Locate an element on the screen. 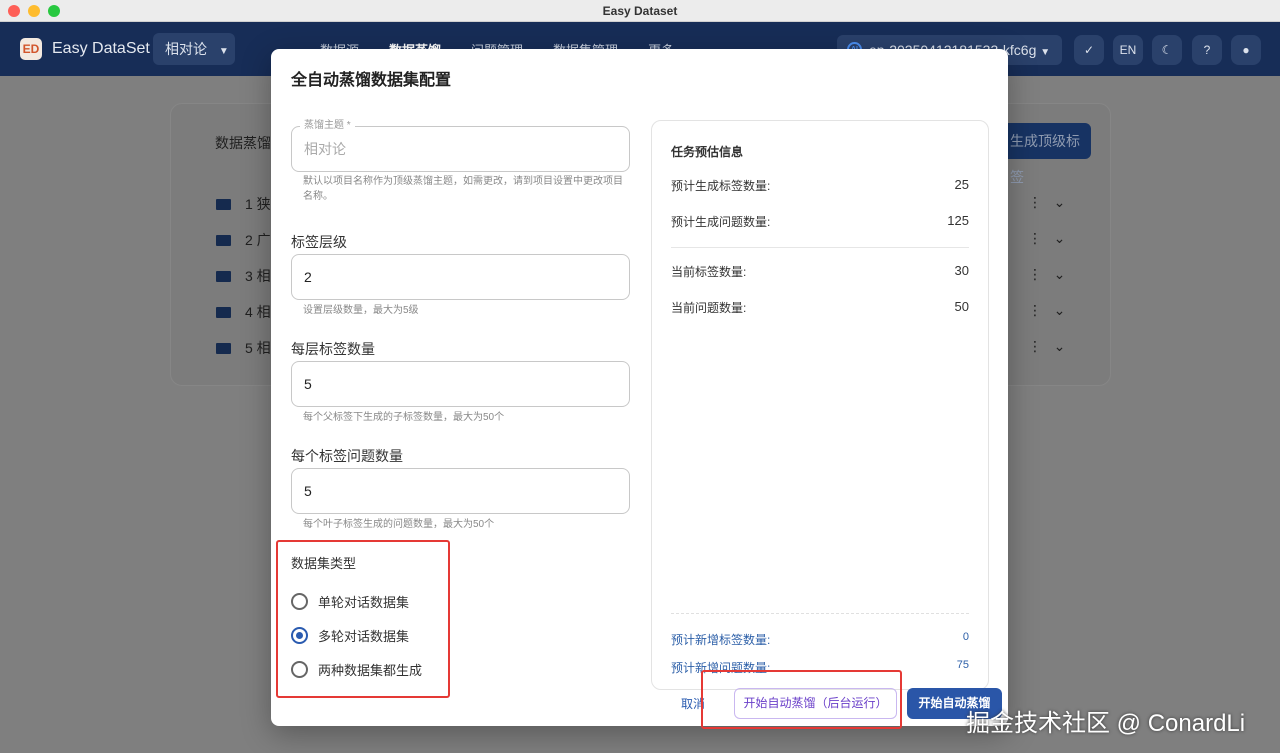  distill-title: 数据蒸馏 is located at coordinates (243, 143).